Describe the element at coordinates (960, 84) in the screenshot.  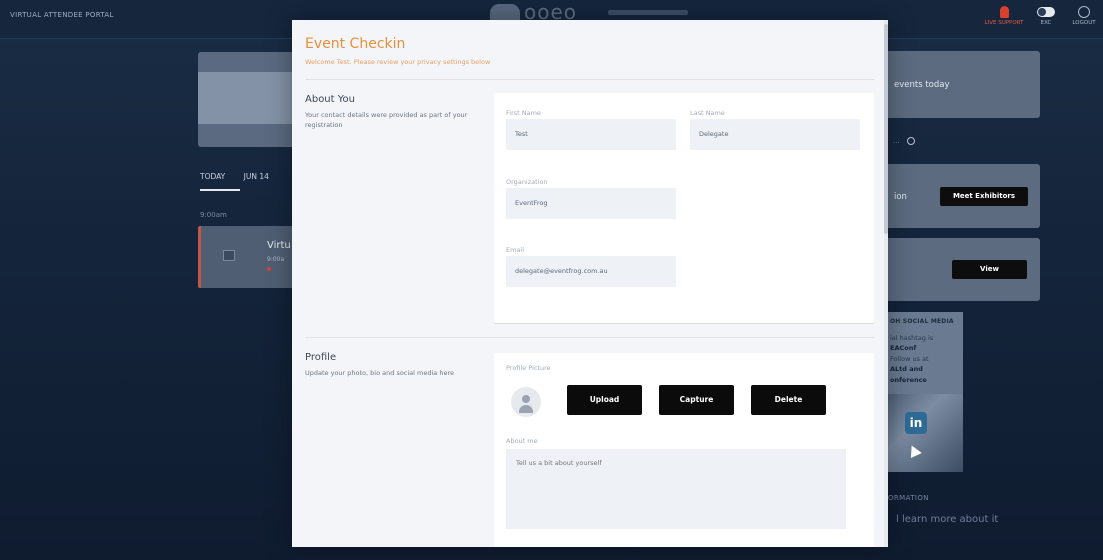
I see `events-today-card: events today` at that location.